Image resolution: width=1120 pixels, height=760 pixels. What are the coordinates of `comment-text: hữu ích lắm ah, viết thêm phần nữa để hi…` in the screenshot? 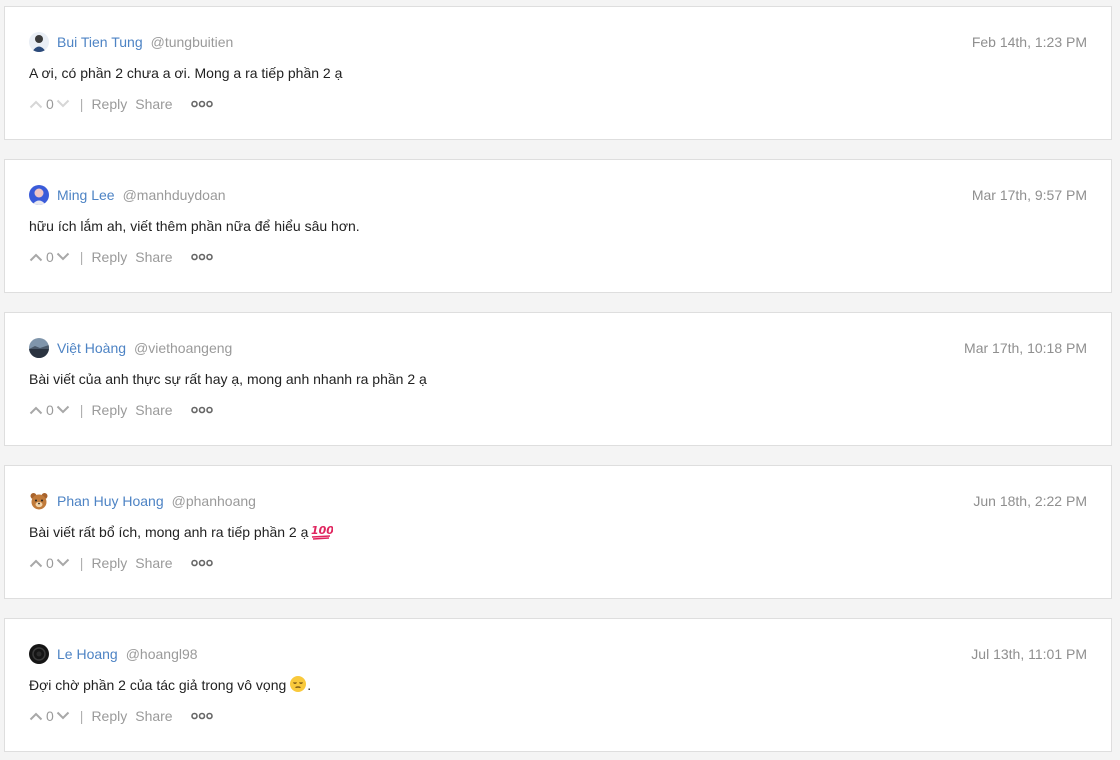 It's located at (558, 226).